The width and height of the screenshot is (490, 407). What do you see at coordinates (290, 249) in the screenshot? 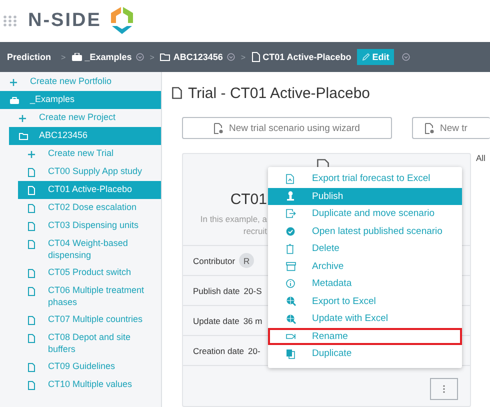
I see `trash-icon` at bounding box center [290, 249].